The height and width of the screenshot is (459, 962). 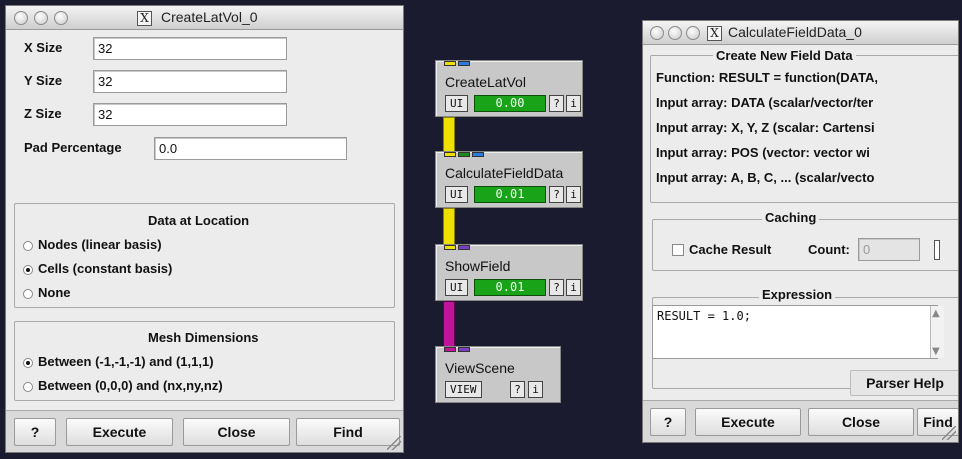 What do you see at coordinates (190, 48) in the screenshot?
I see `x-size-input: 32` at bounding box center [190, 48].